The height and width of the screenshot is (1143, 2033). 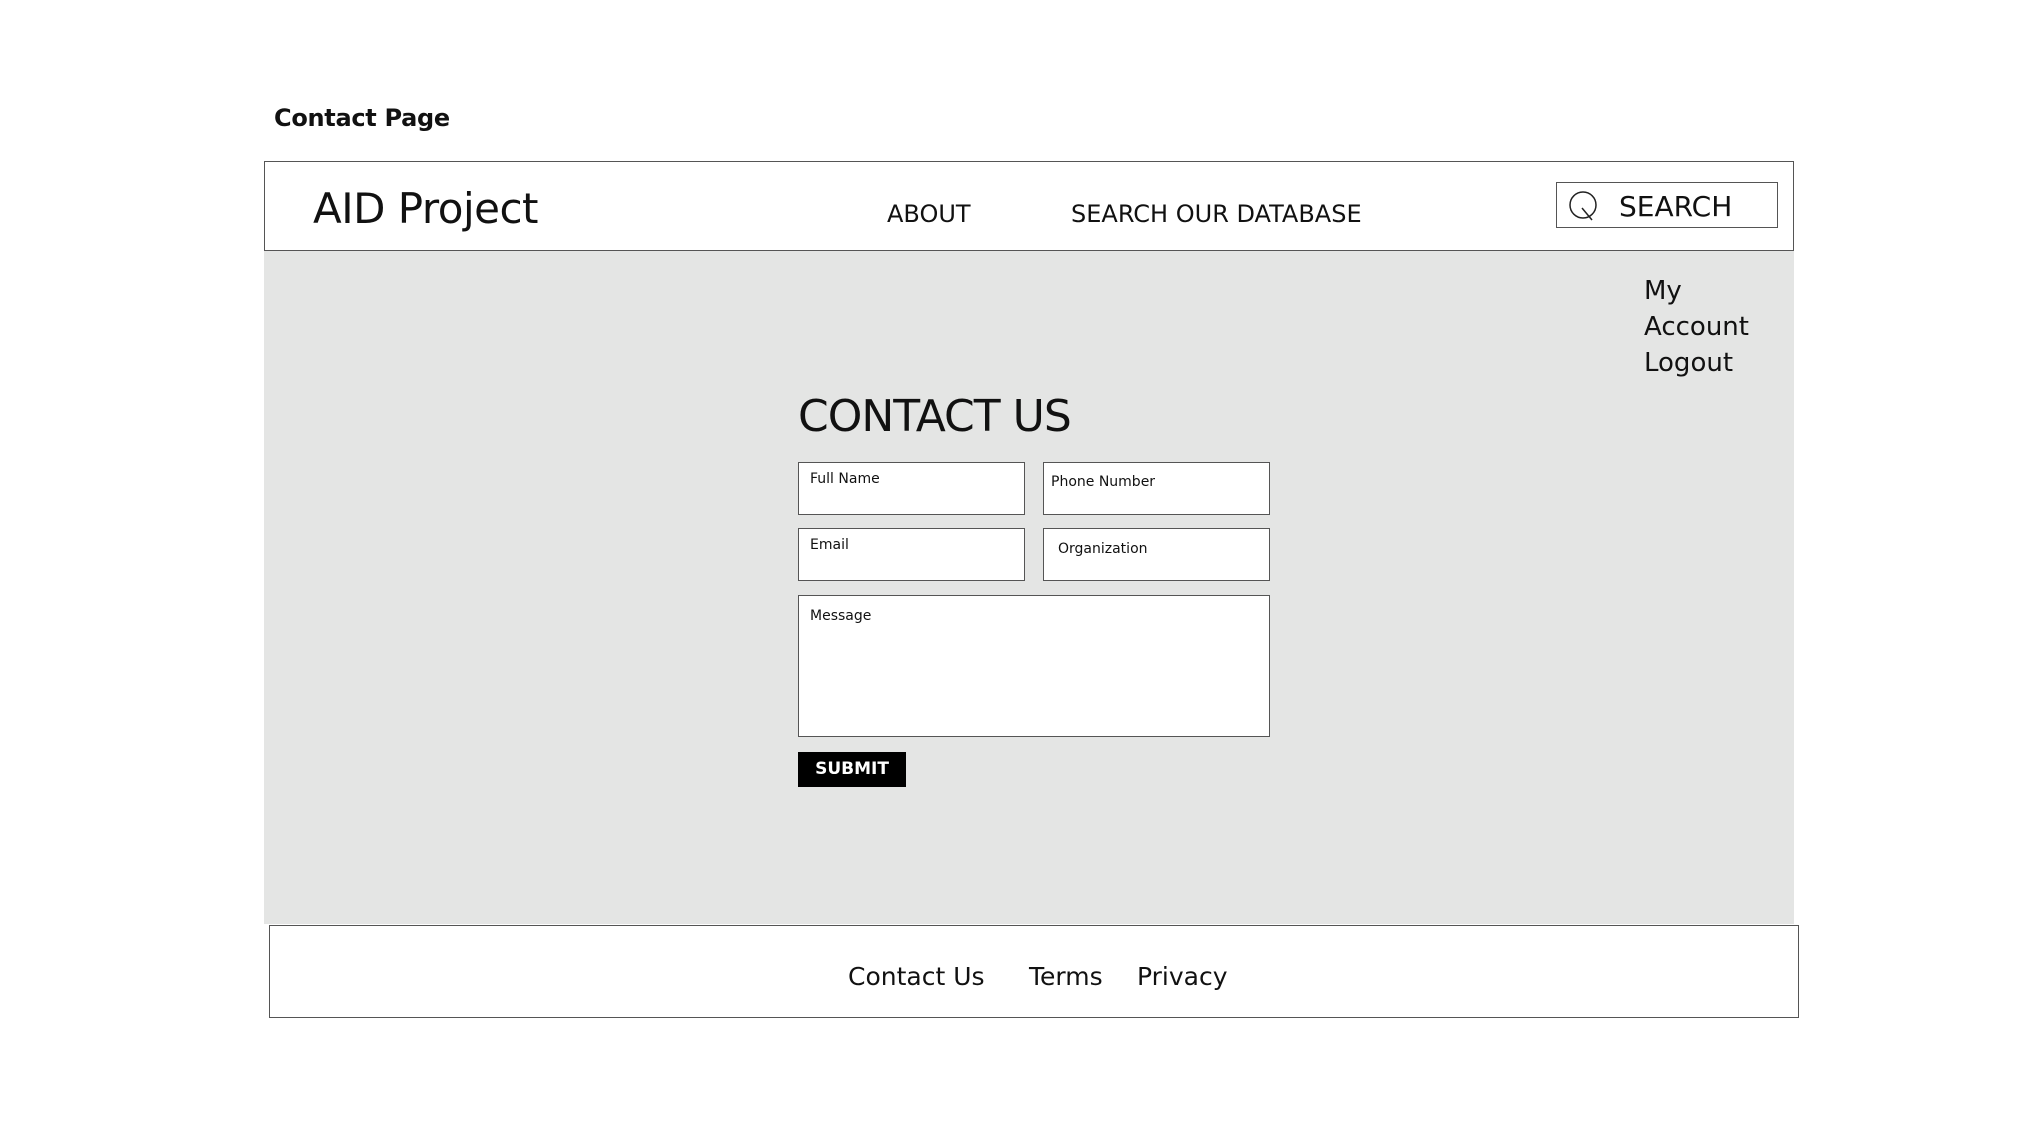 I want to click on search-label: SEARCH, so click(x=1676, y=206).